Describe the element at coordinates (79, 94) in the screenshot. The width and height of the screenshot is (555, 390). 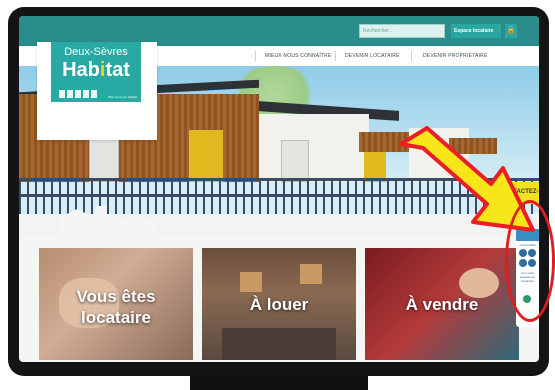
I see `logo-houses-icon` at that location.